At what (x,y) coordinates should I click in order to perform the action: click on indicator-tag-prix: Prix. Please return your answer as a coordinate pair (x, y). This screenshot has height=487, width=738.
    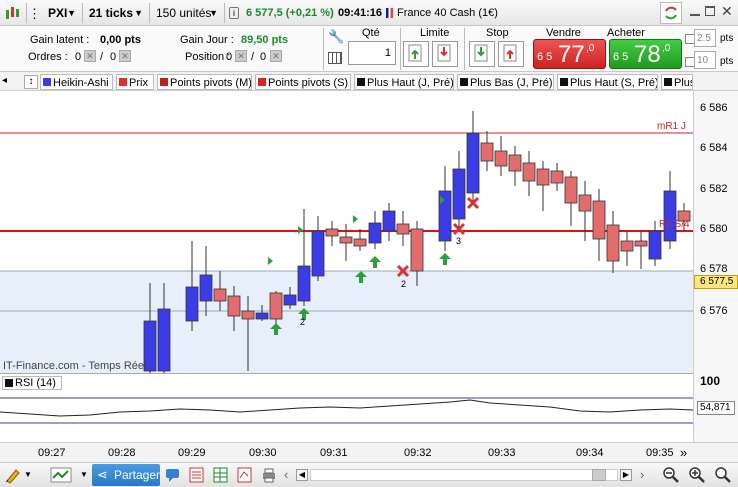
    Looking at the image, I should click on (135, 82).